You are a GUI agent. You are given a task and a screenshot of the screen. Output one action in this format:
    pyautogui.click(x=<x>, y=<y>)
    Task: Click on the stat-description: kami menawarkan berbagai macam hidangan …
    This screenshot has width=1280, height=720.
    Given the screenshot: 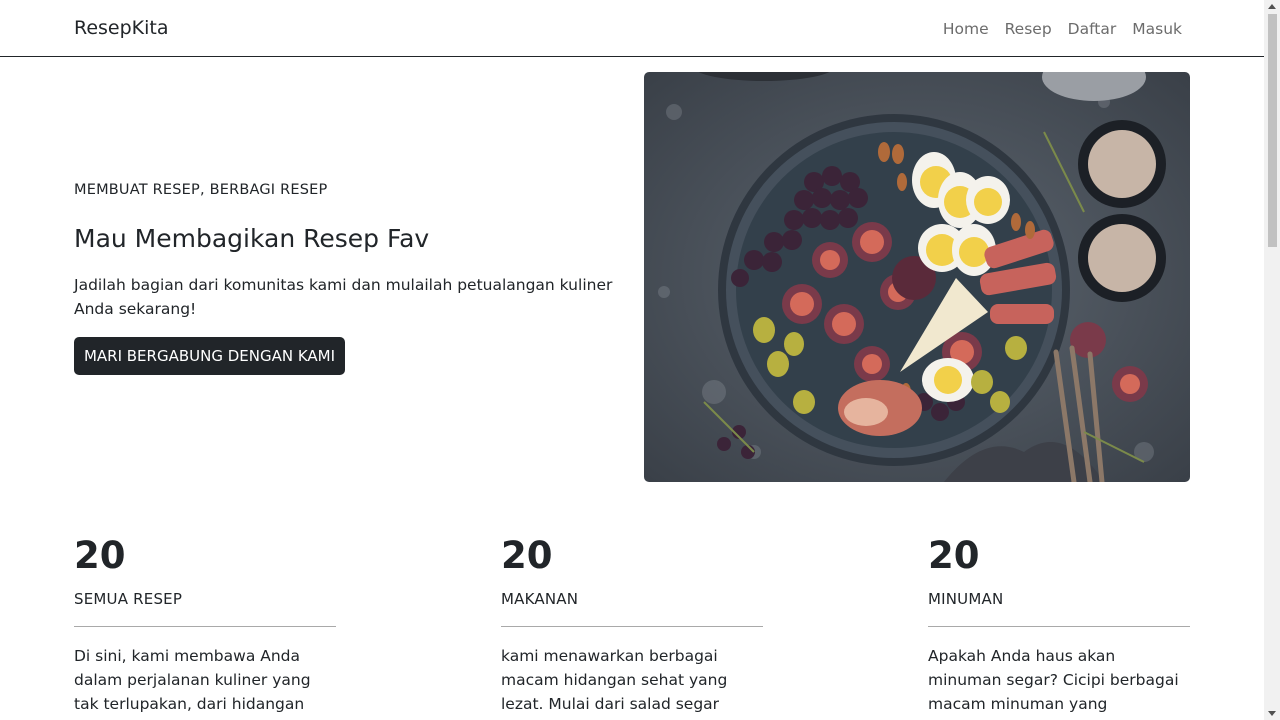 What is the action you would take?
    pyautogui.click(x=614, y=683)
    